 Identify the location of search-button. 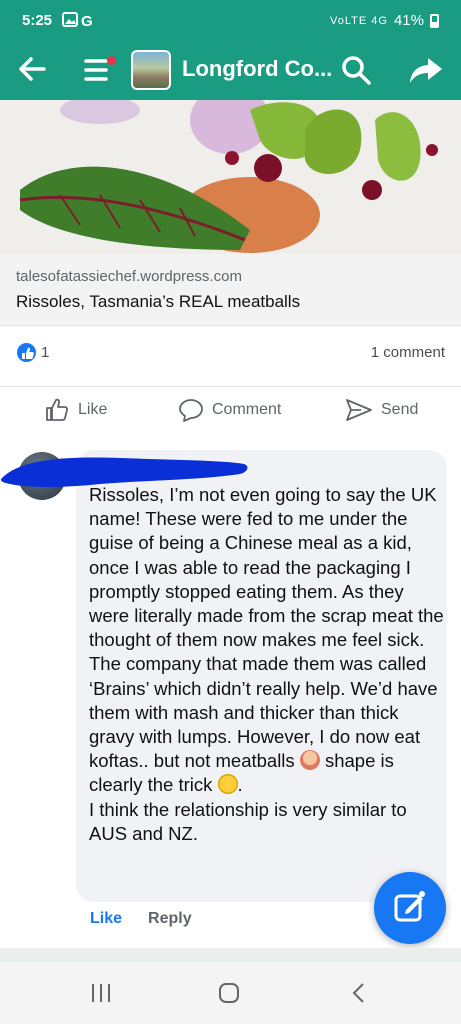
(356, 70).